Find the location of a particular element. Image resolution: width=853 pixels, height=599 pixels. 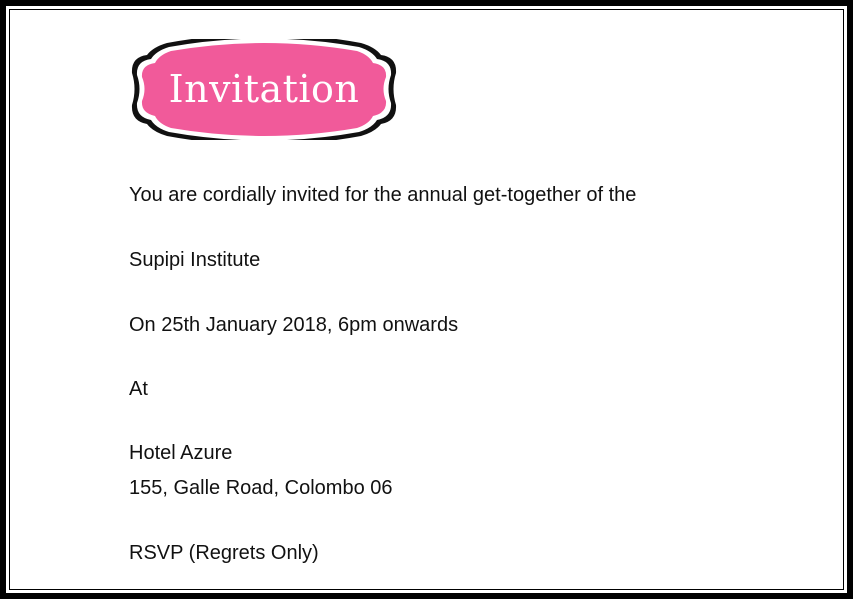

invitation-badge: Invitation is located at coordinates (264, 89).